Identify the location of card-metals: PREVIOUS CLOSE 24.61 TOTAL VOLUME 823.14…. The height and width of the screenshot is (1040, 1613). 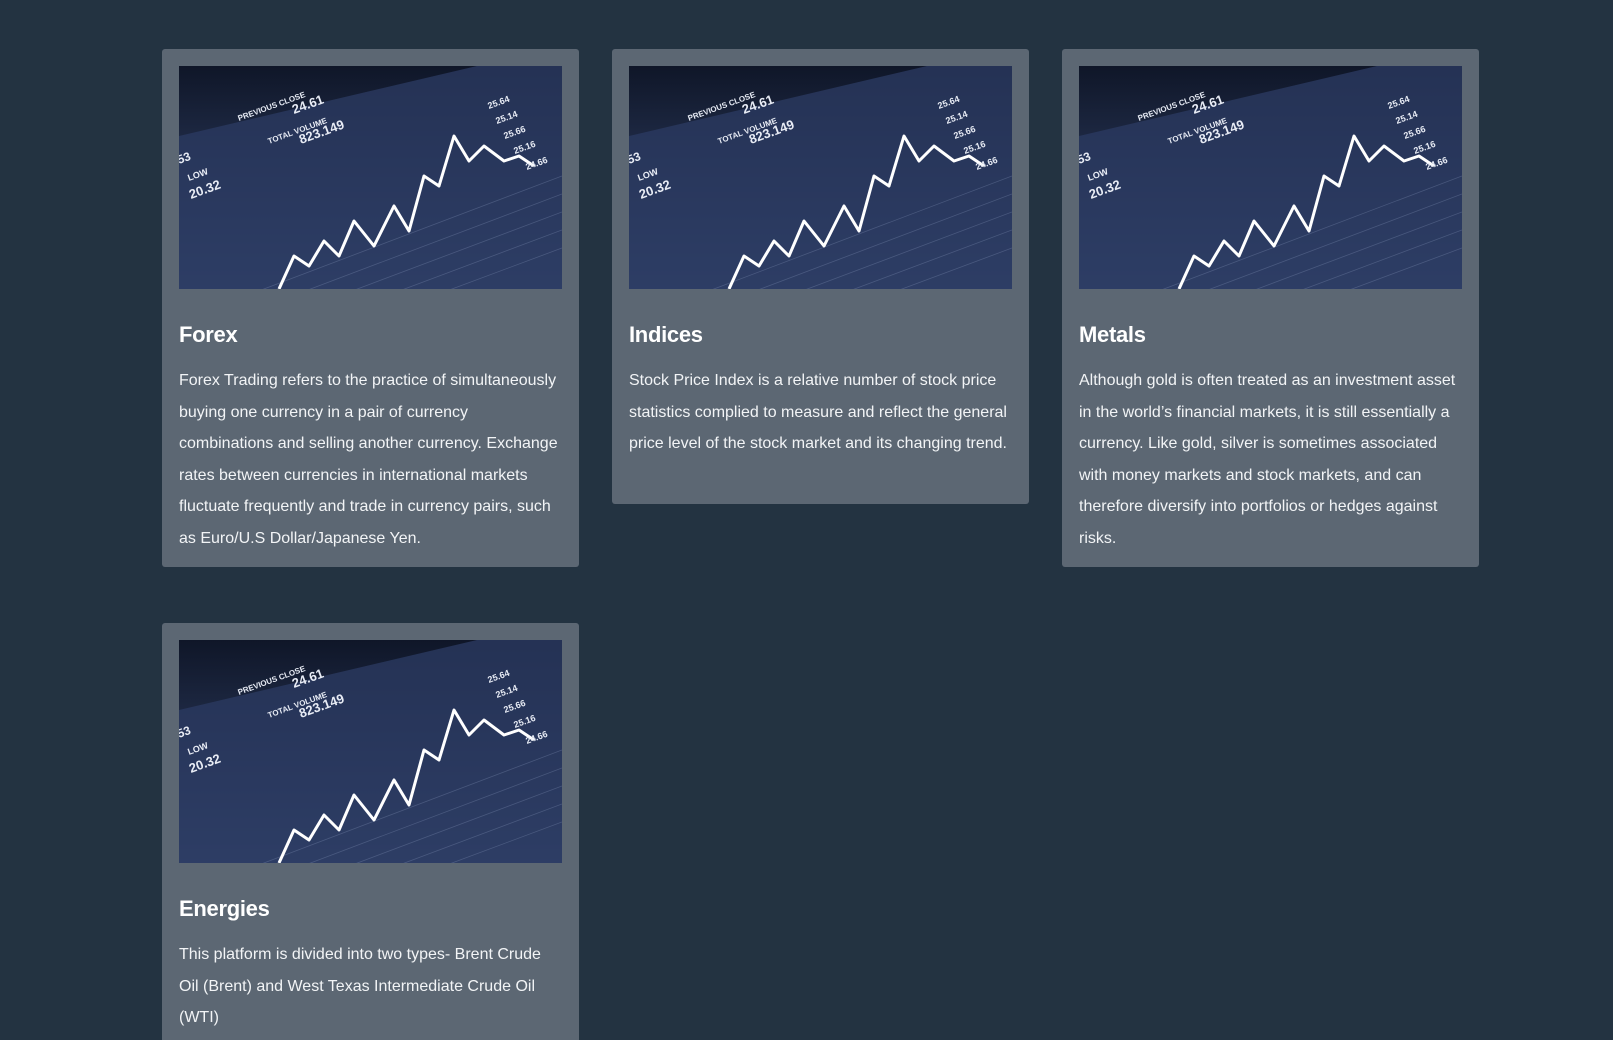
(1270, 308).